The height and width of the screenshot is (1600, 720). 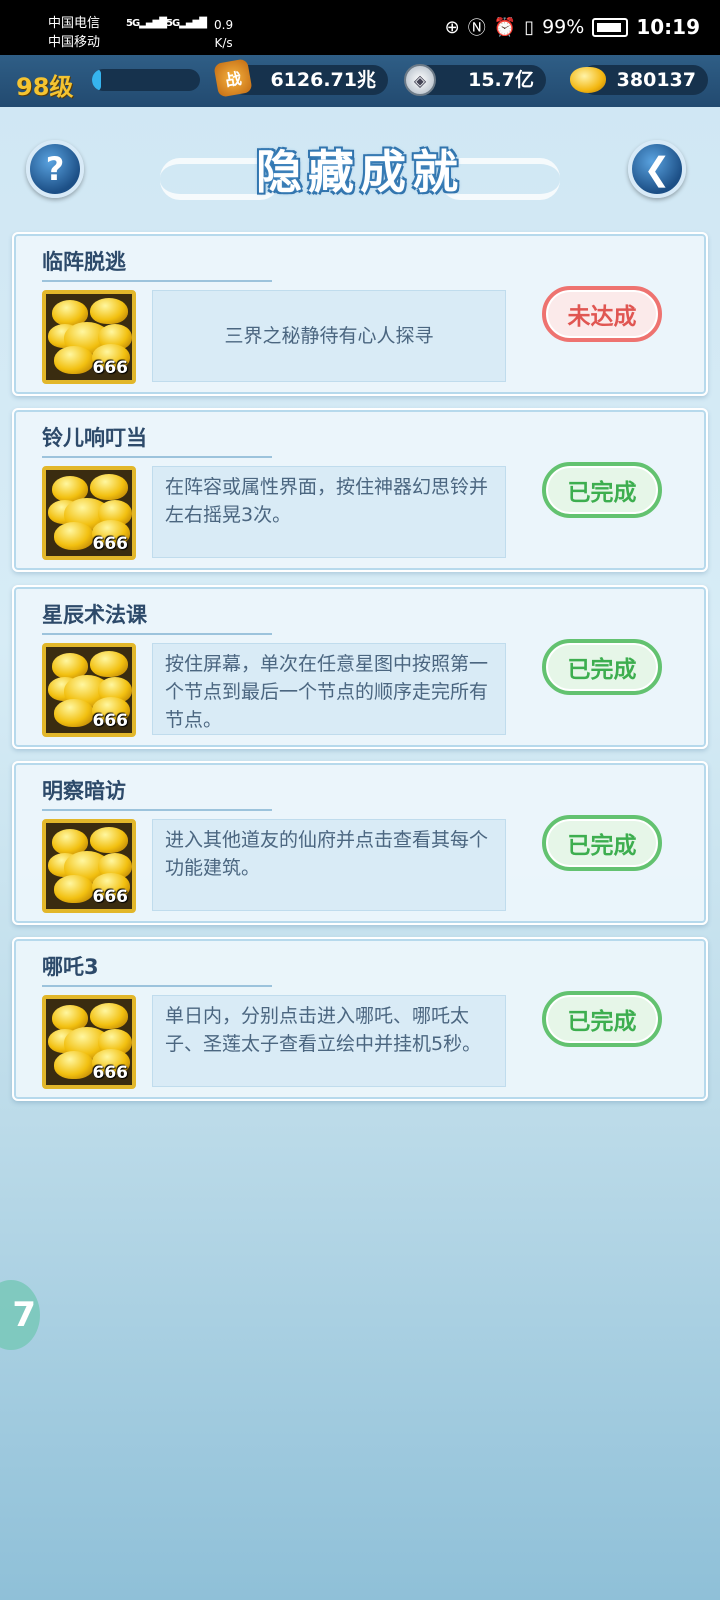 I want to click on achievement-title: 铃儿响叮当, so click(x=94, y=438).